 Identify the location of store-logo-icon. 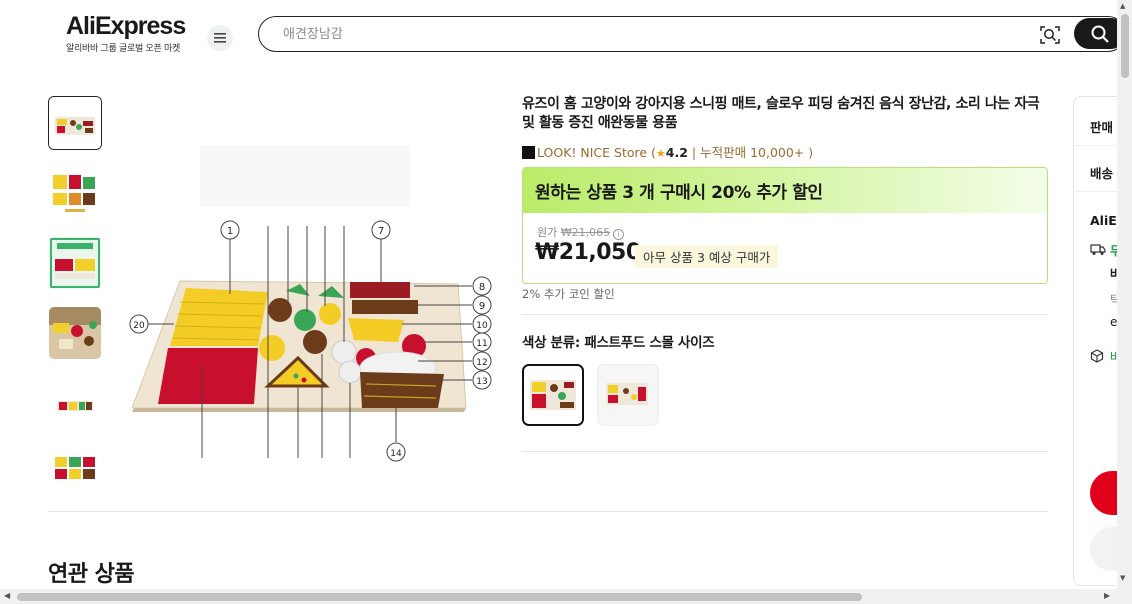
(528, 152).